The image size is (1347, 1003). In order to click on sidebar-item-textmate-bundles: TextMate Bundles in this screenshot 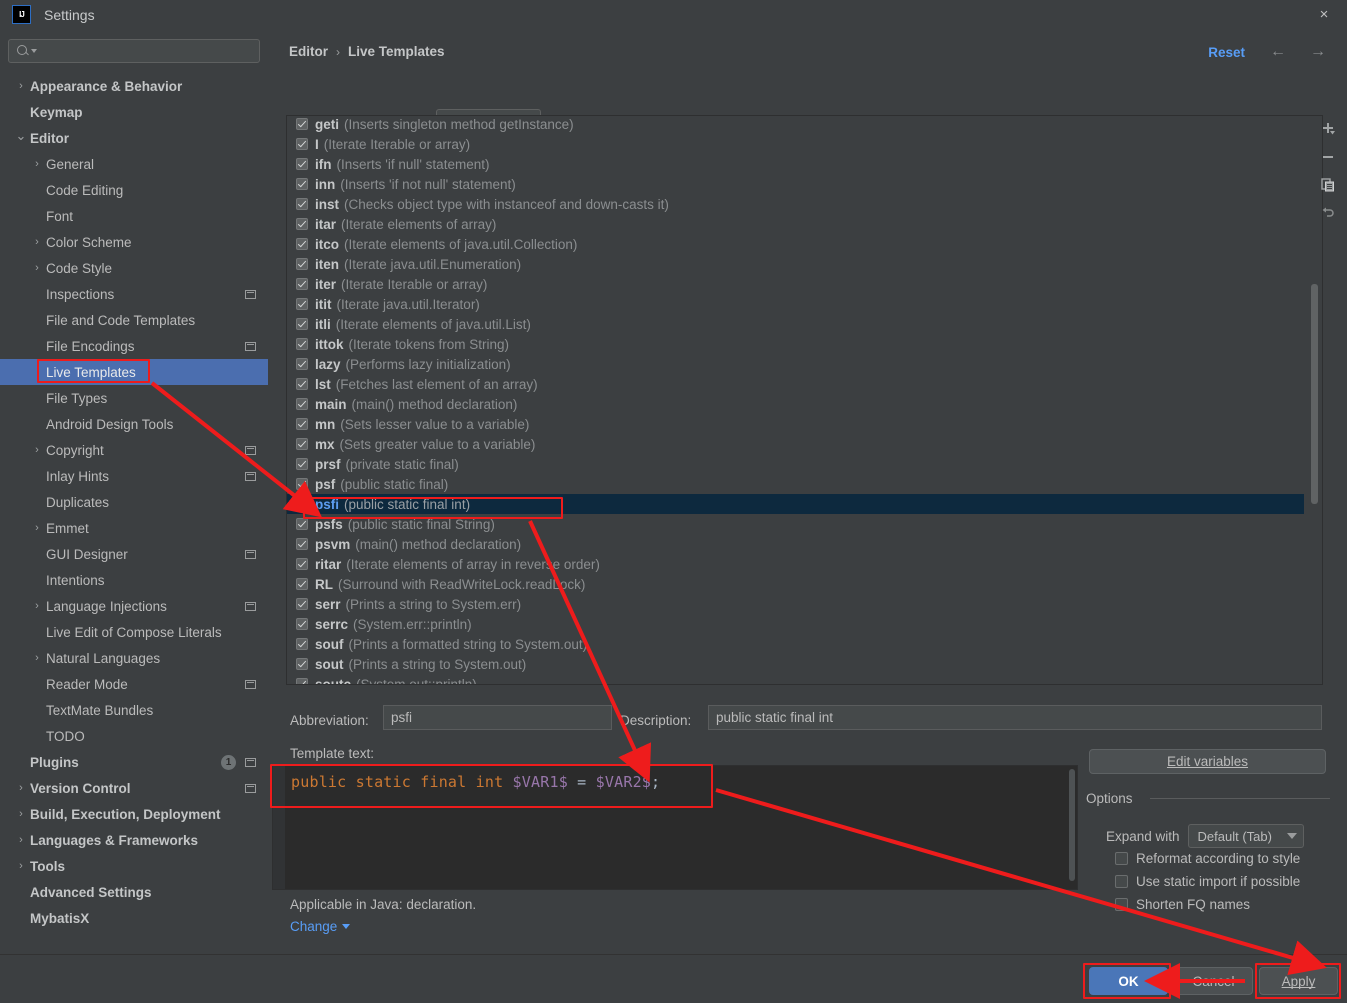, I will do `click(134, 710)`.